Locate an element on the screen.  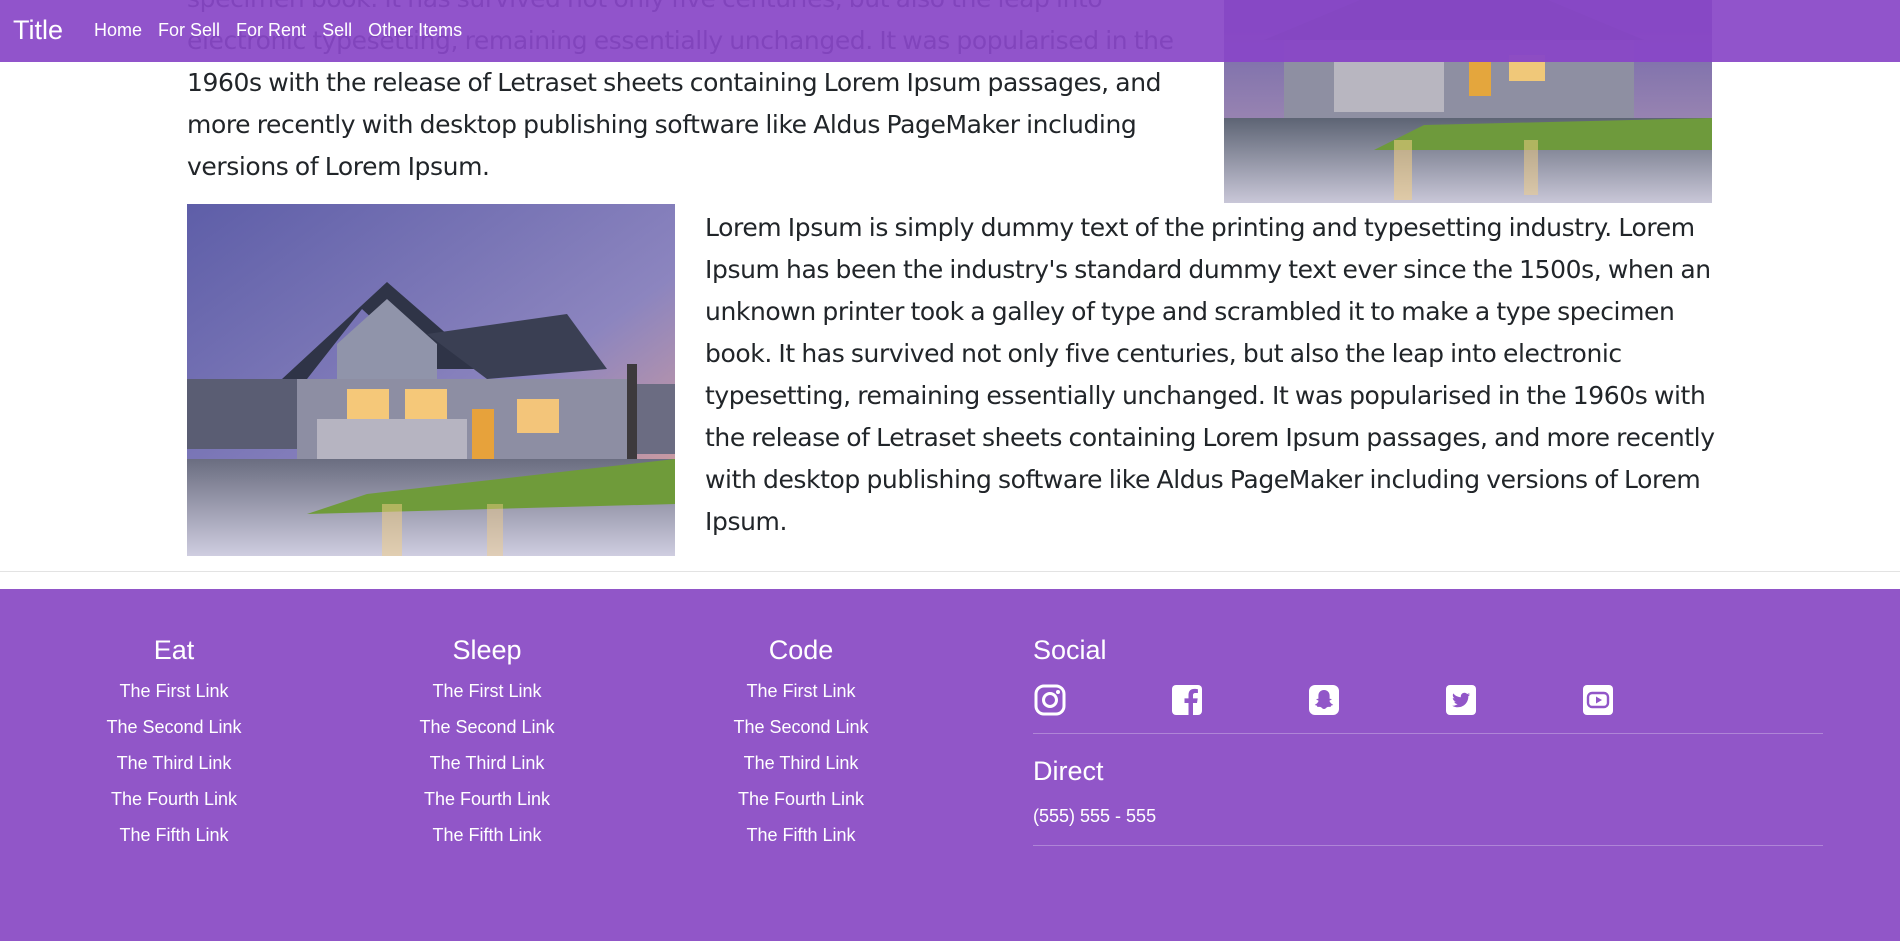
direct-title: Direct is located at coordinates (1068, 771).